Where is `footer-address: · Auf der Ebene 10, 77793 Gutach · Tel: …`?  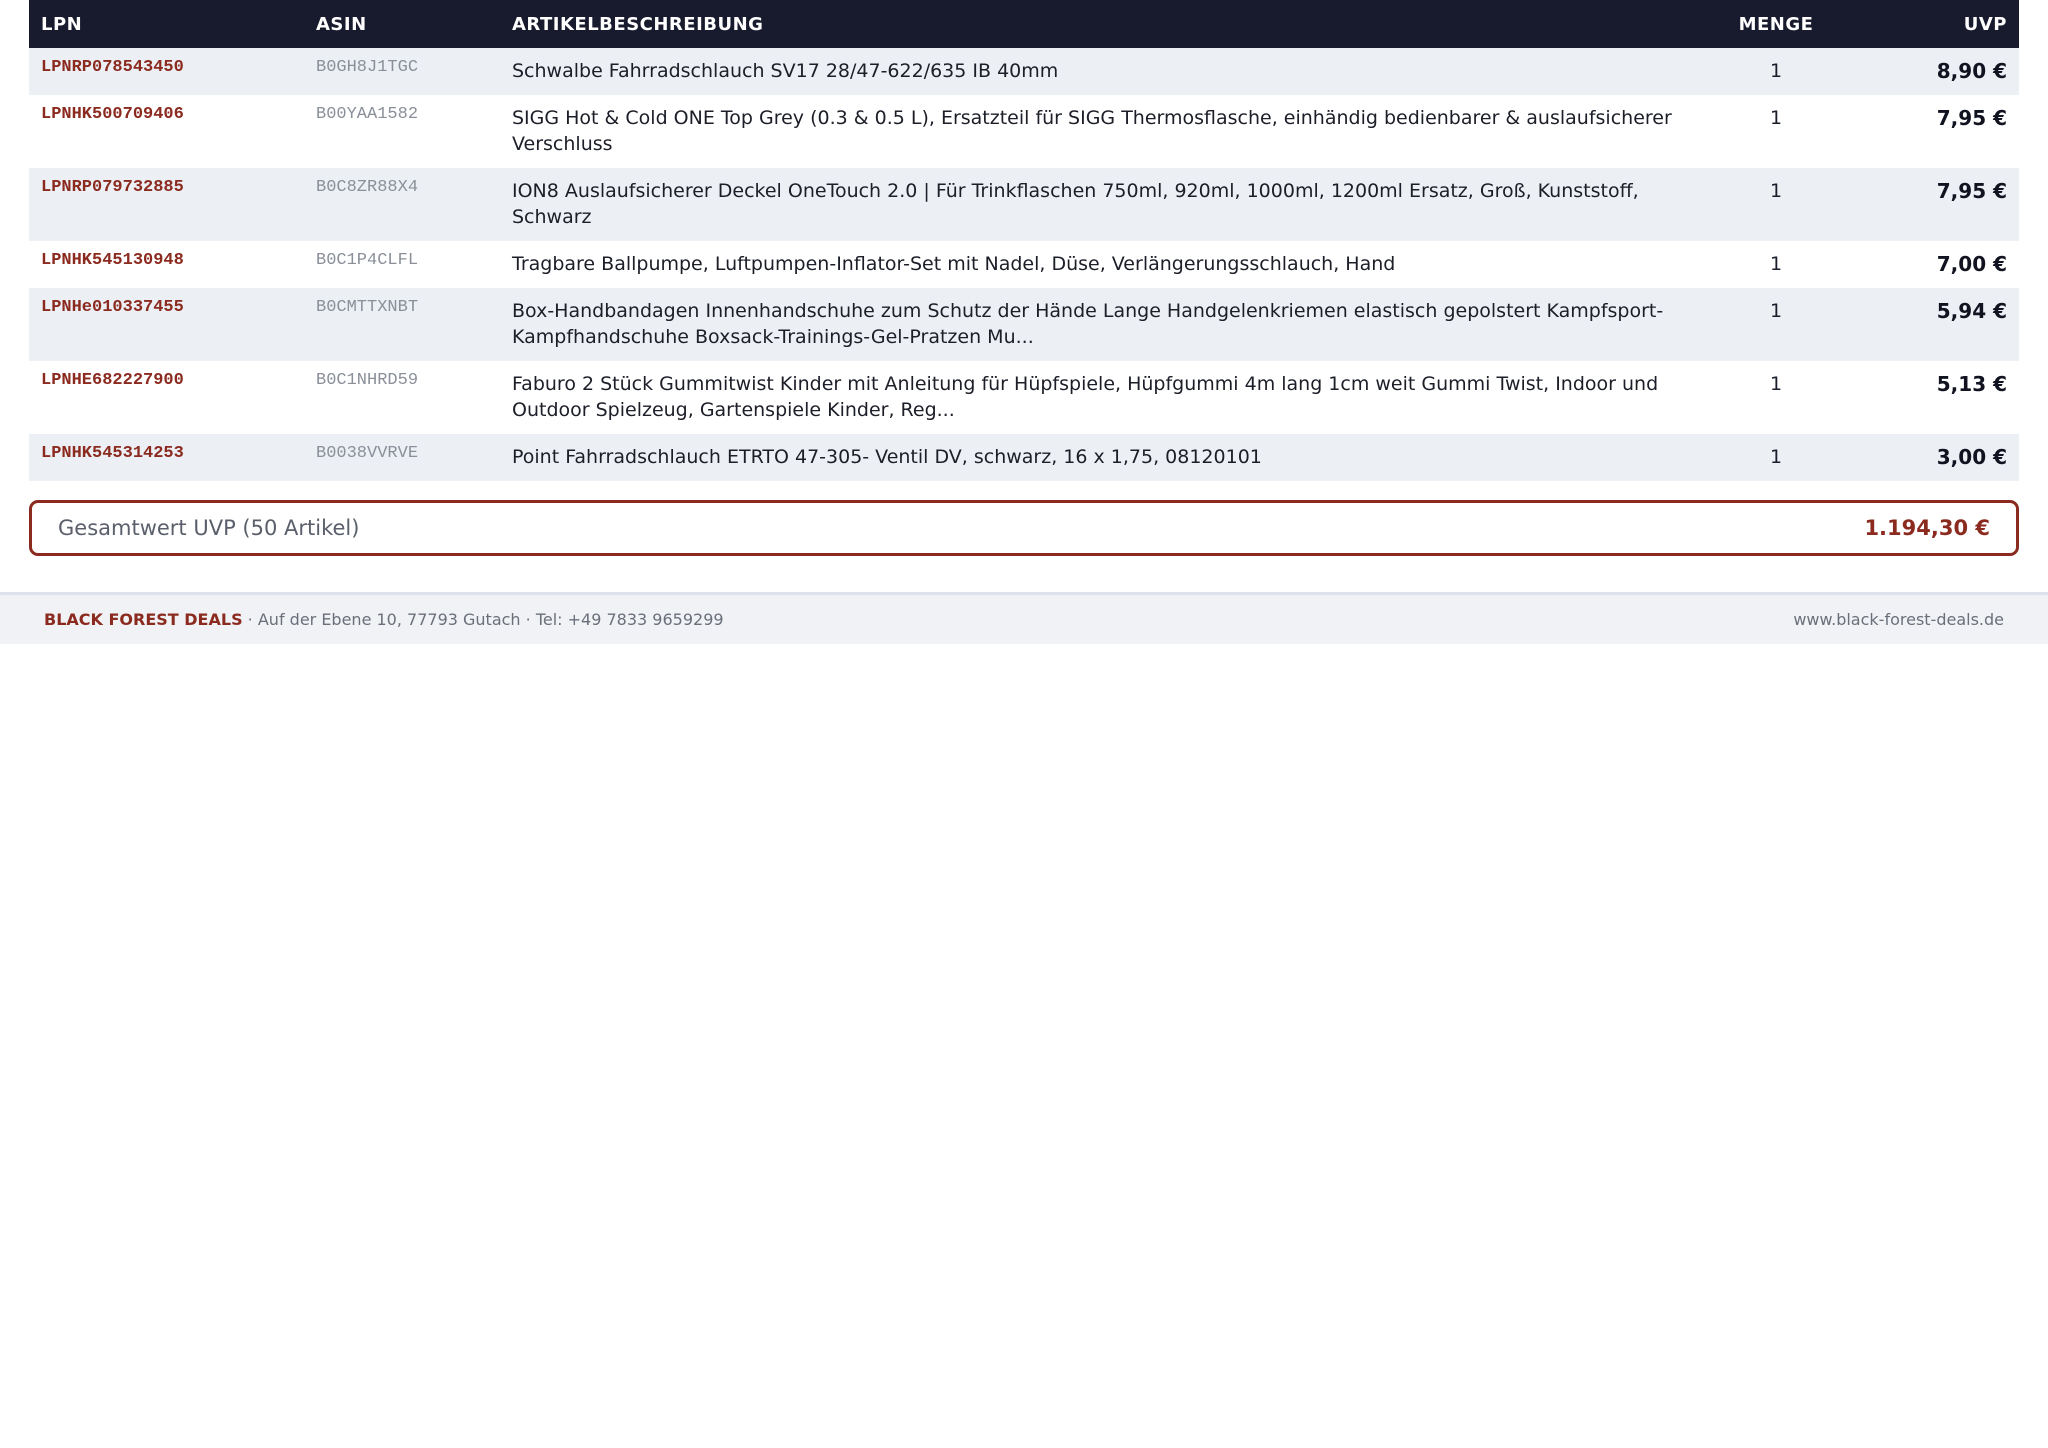 footer-address: · Auf der Ebene 10, 77793 Gutach · Tel: … is located at coordinates (483, 619).